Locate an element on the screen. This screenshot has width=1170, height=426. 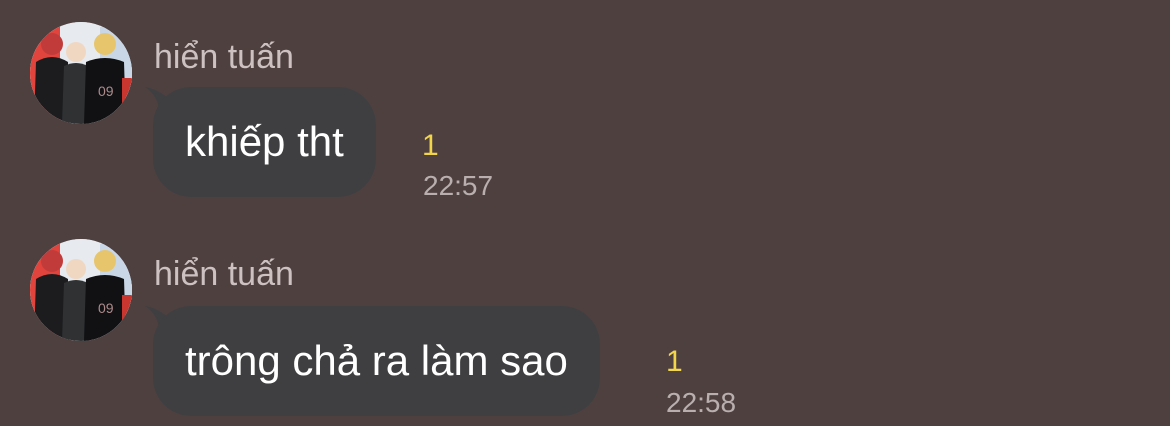
message-time: 22:58 is located at coordinates (701, 402).